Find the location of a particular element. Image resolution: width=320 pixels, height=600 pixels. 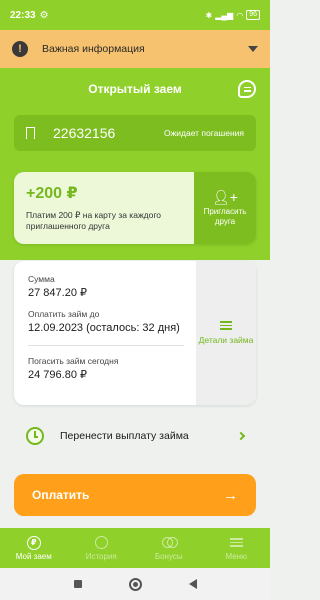

coin-icon: ₽ is located at coordinates (33, 542).